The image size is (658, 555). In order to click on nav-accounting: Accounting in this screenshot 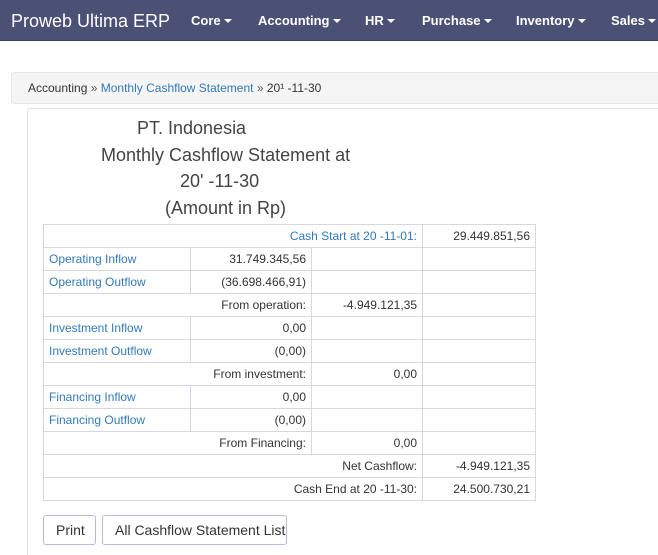, I will do `click(299, 20)`.